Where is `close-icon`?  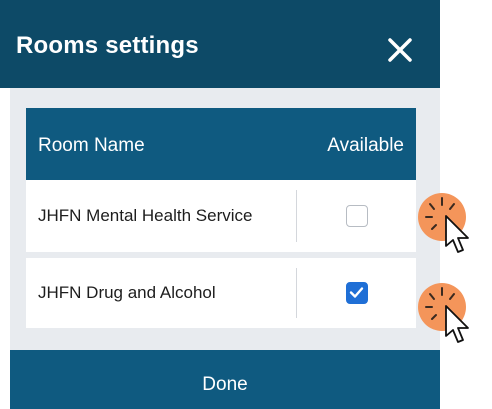 close-icon is located at coordinates (400, 50).